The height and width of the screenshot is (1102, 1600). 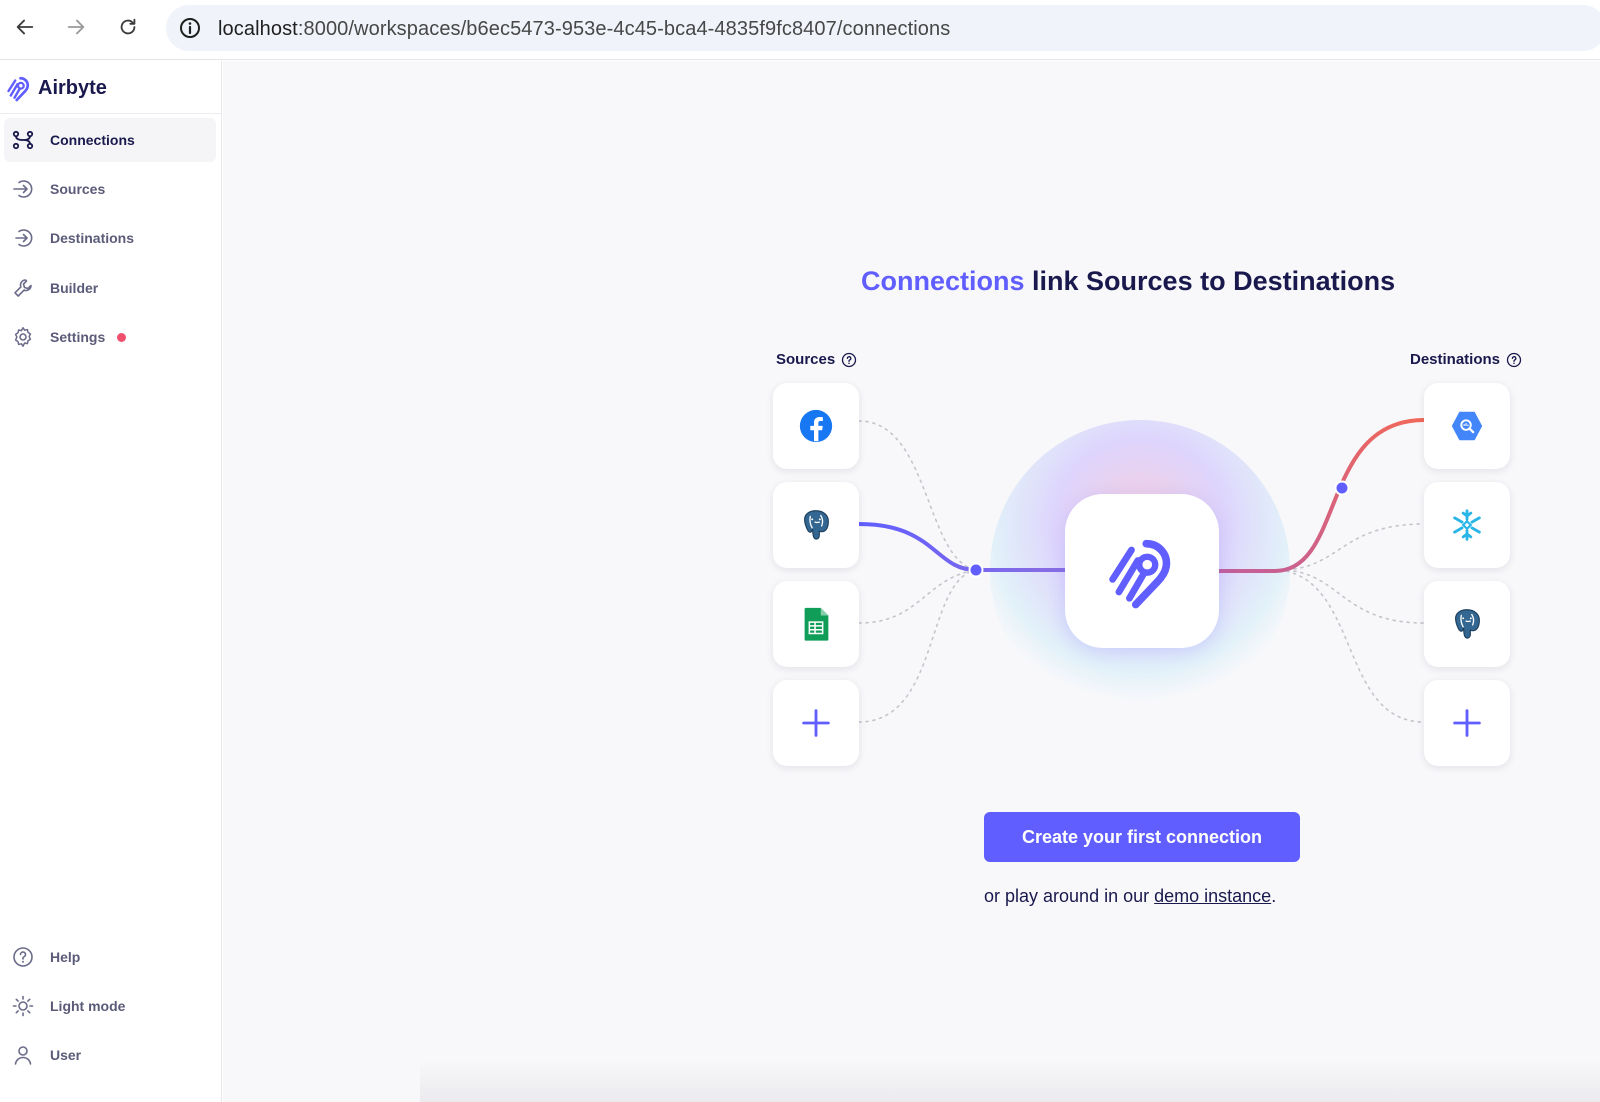 I want to click on source-tile-facebook, so click(x=816, y=426).